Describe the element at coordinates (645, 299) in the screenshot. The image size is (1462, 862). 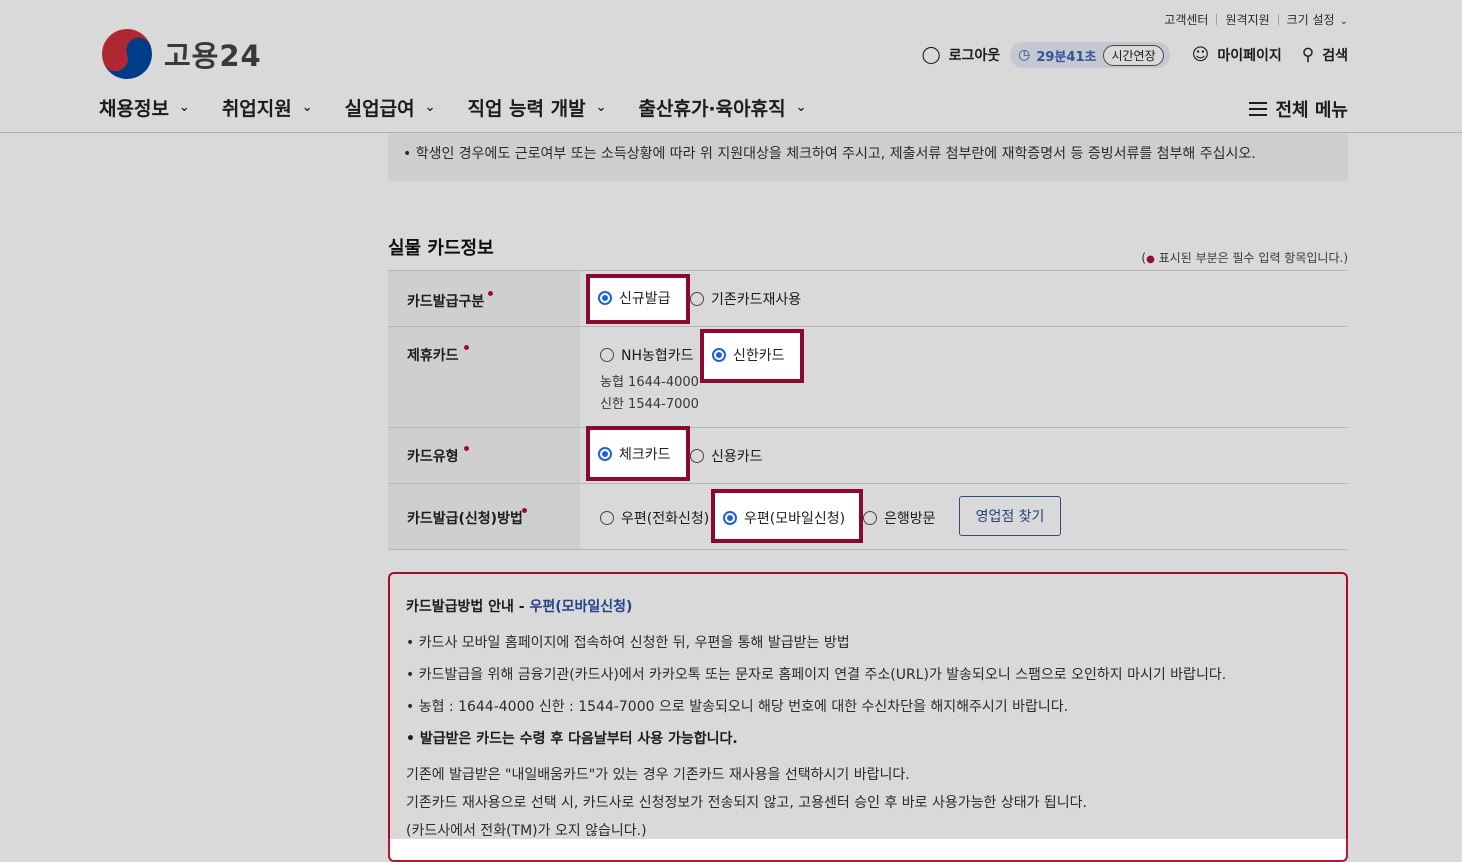
I see `option-label: 신규발급` at that location.